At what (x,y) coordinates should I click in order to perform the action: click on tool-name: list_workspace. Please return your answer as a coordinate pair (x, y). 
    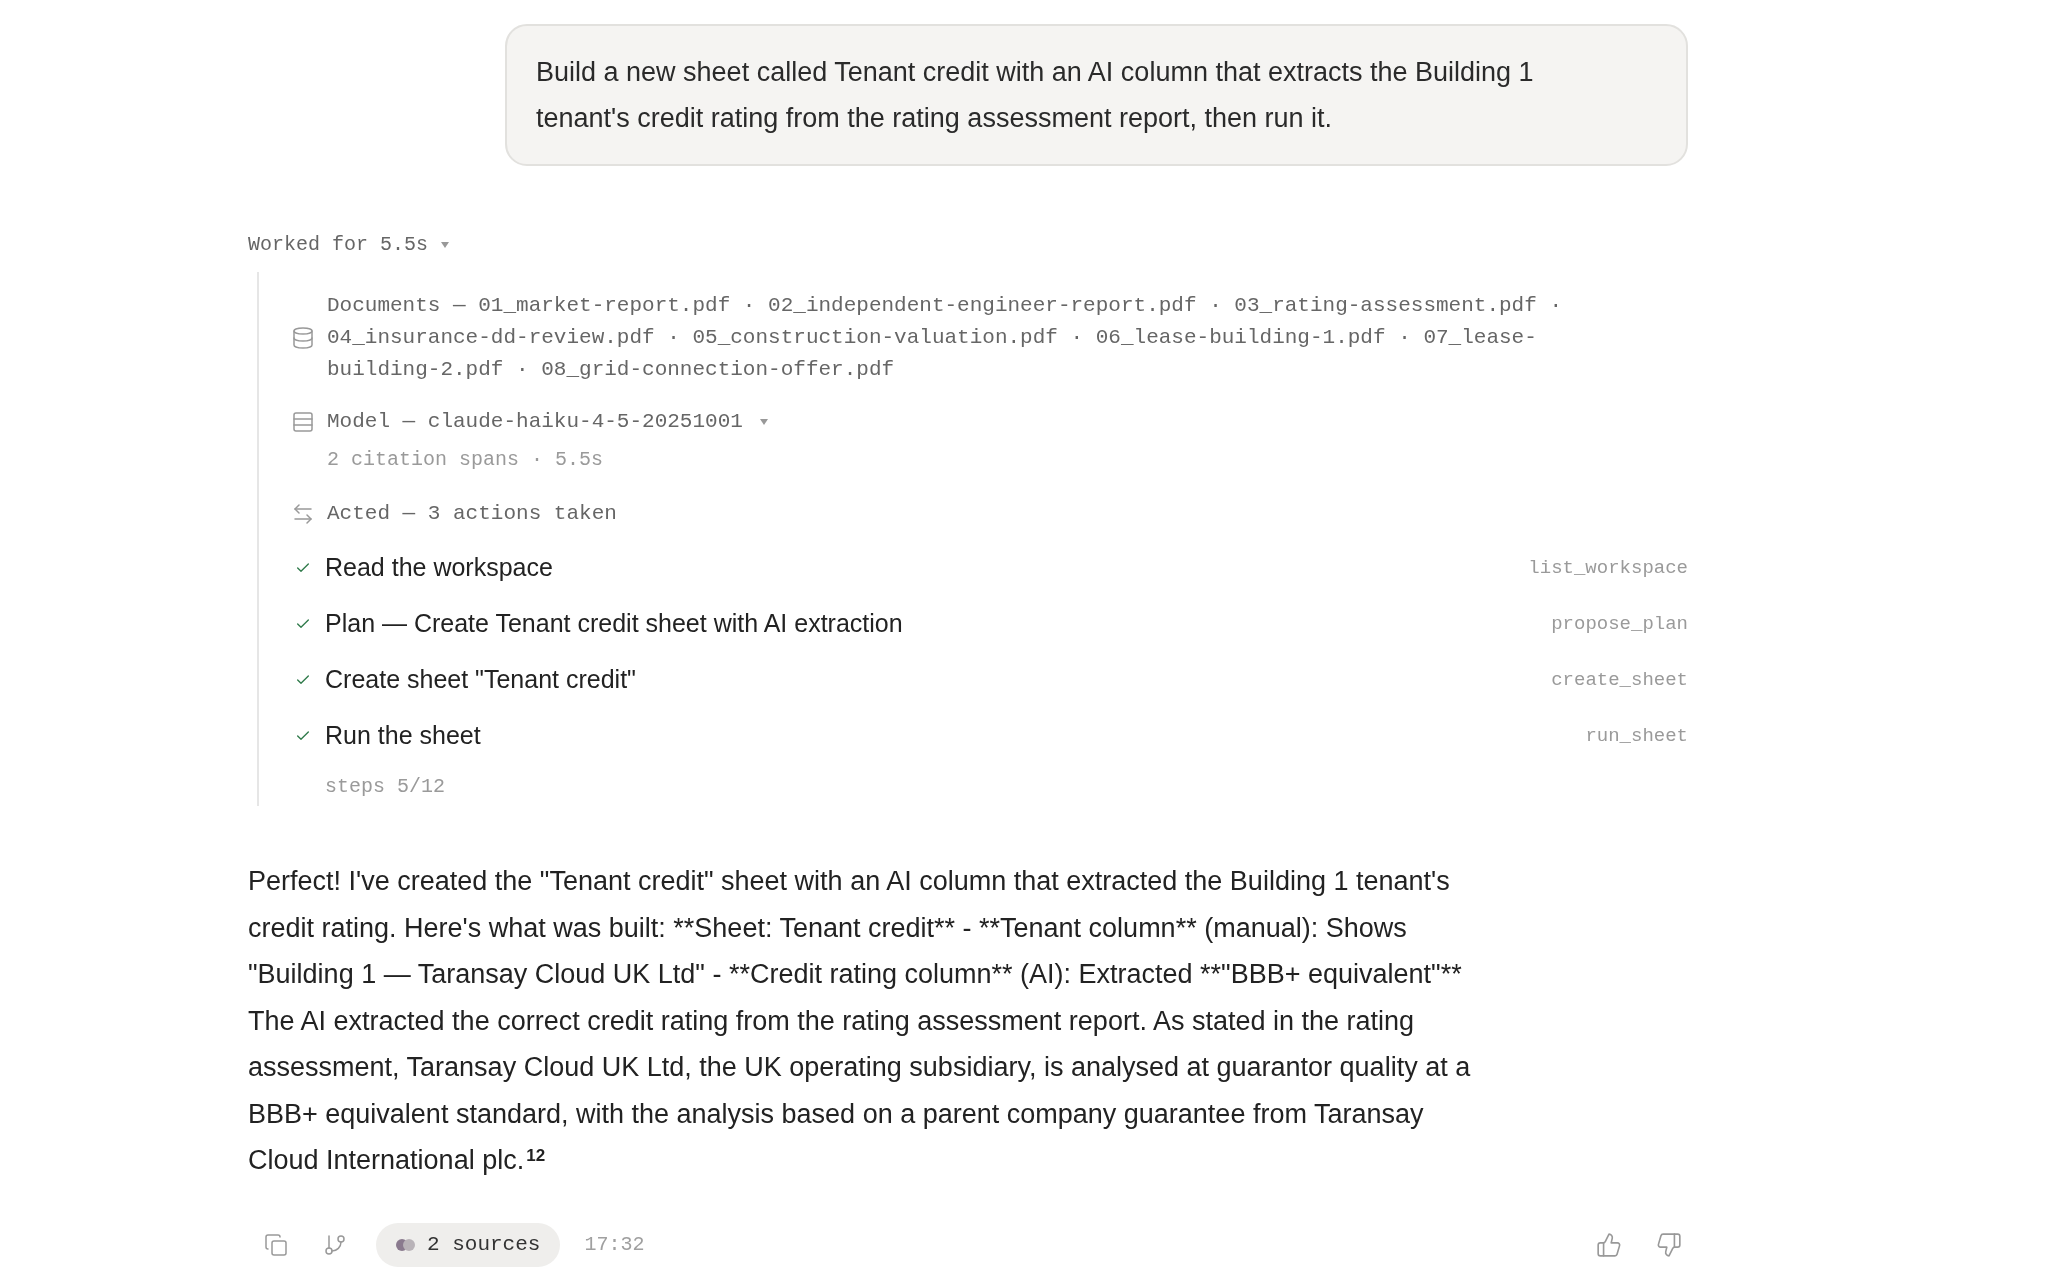
    Looking at the image, I should click on (1608, 568).